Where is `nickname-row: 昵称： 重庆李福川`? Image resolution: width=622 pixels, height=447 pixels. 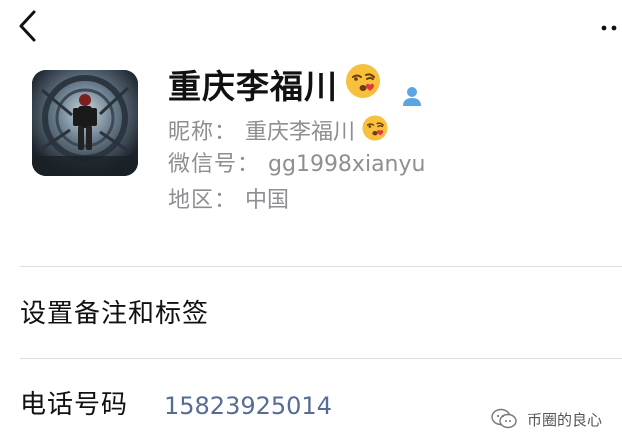
nickname-row: 昵称： 重庆李福川 is located at coordinates (278, 132).